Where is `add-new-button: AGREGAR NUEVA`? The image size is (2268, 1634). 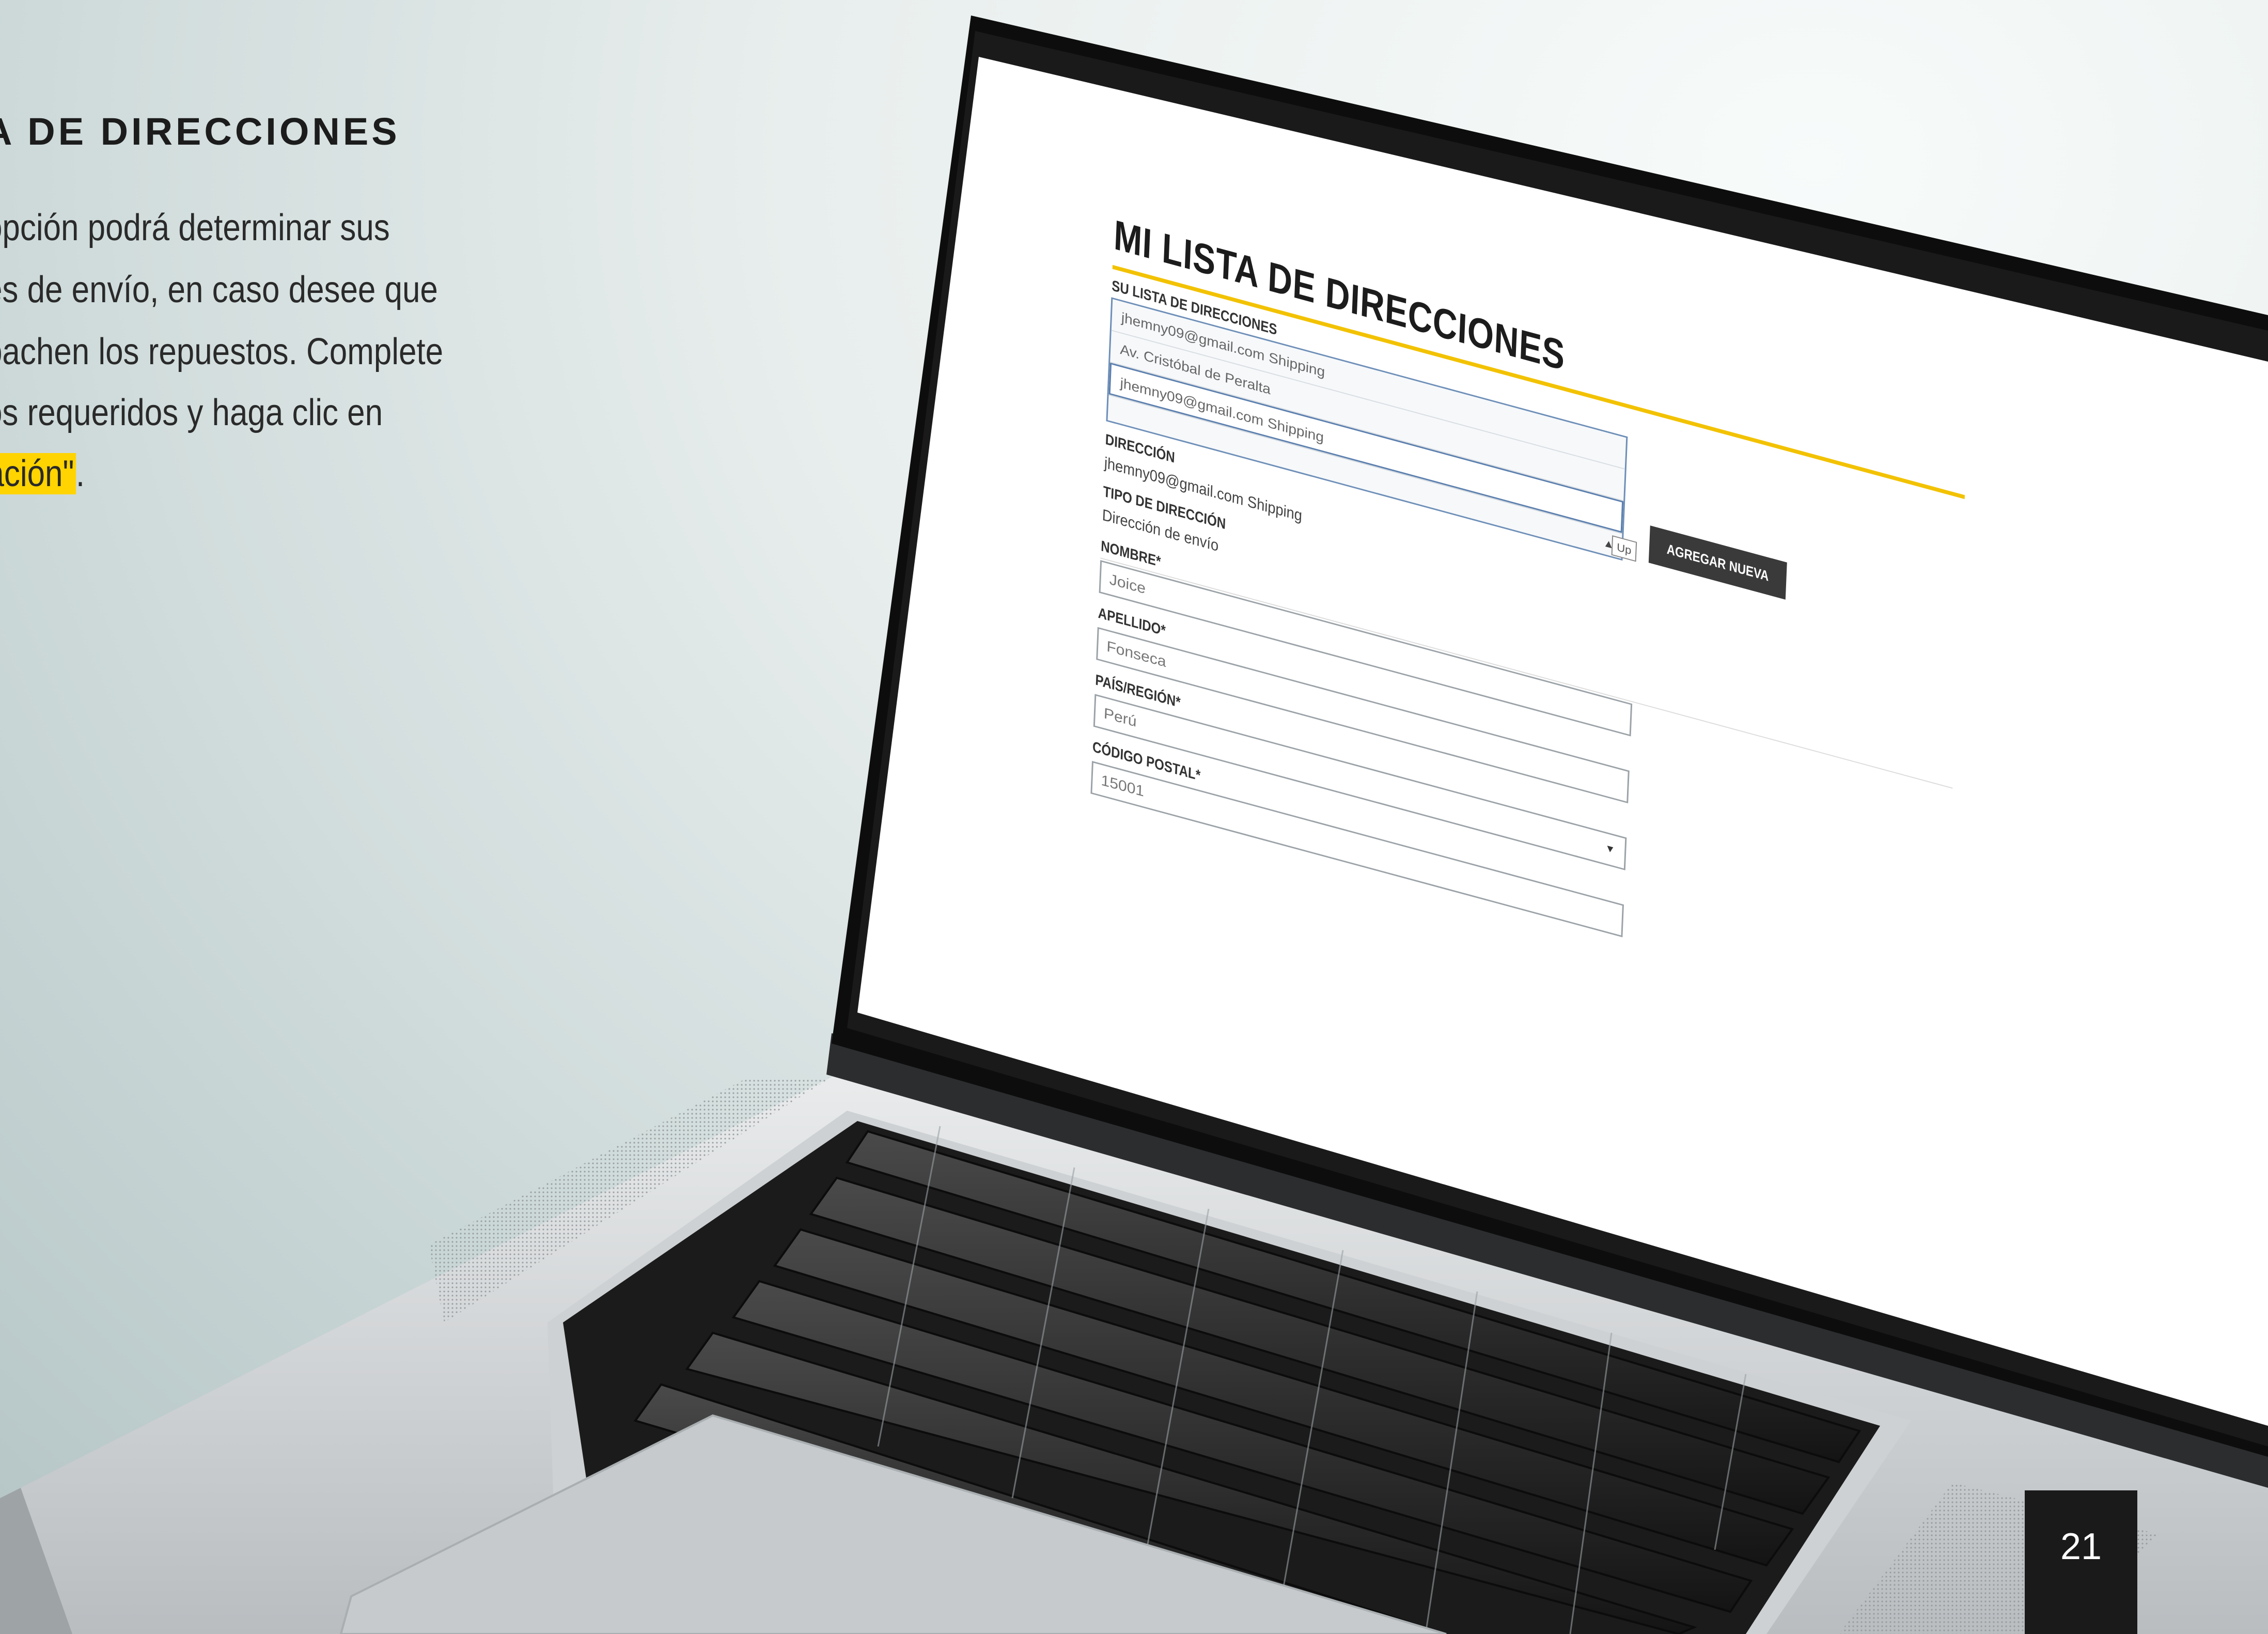
add-new-button: AGREGAR NUEVA is located at coordinates (1717, 562).